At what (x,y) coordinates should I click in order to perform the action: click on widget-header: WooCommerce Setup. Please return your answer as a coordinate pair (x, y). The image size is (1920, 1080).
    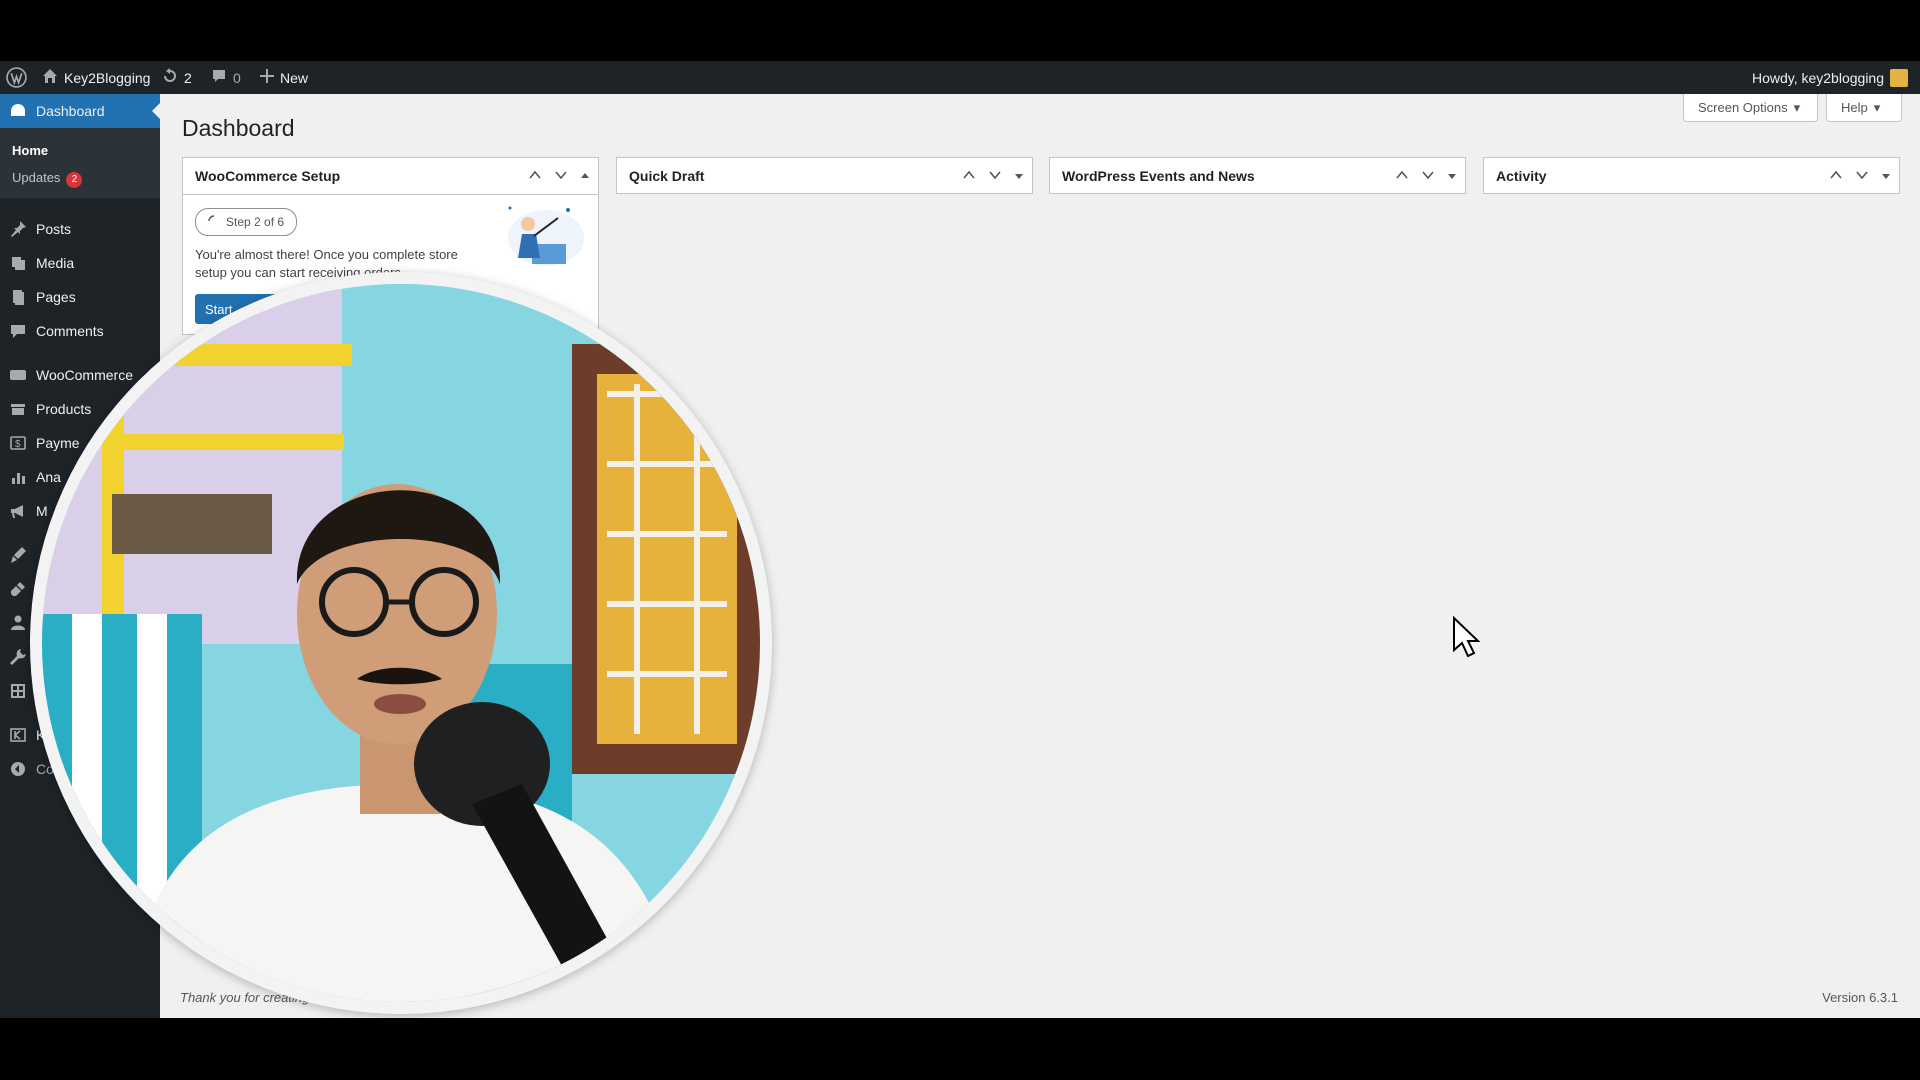
    Looking at the image, I should click on (390, 176).